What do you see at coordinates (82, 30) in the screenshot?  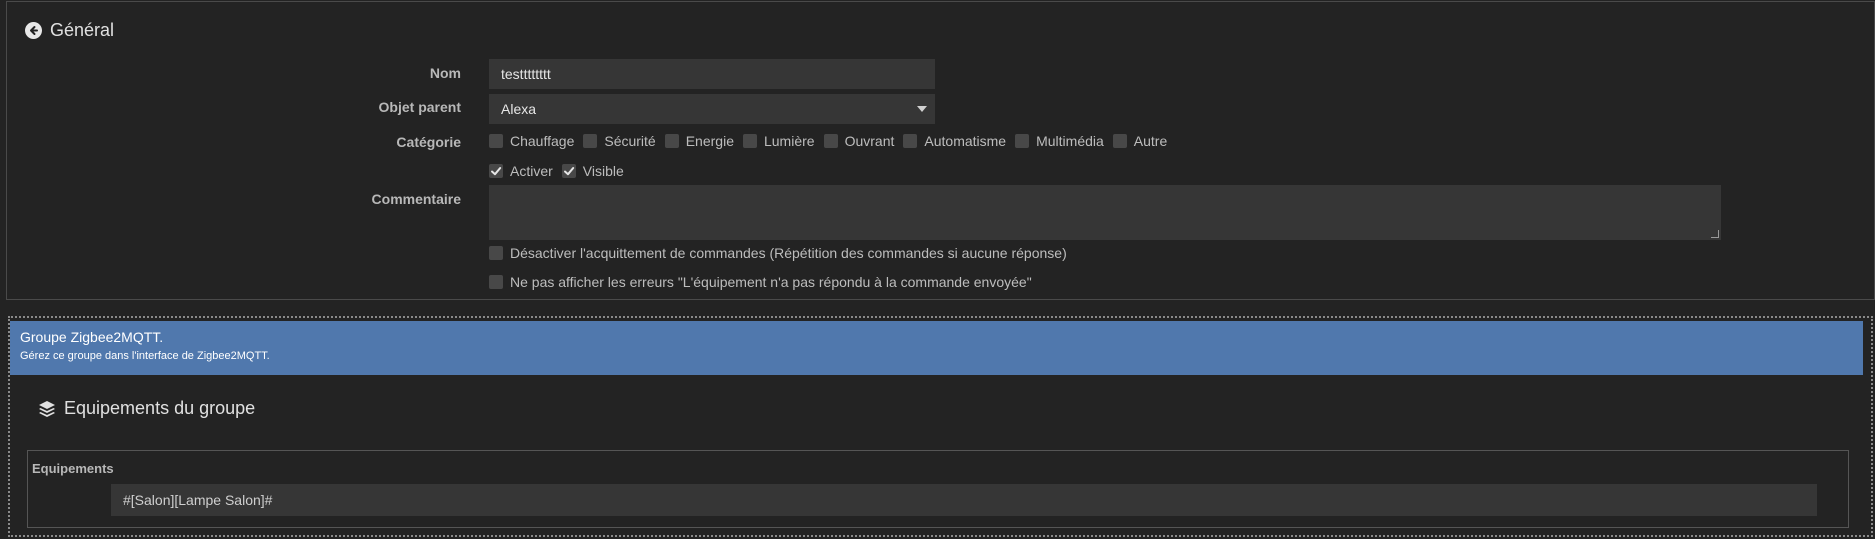 I see `general-title: Général` at bounding box center [82, 30].